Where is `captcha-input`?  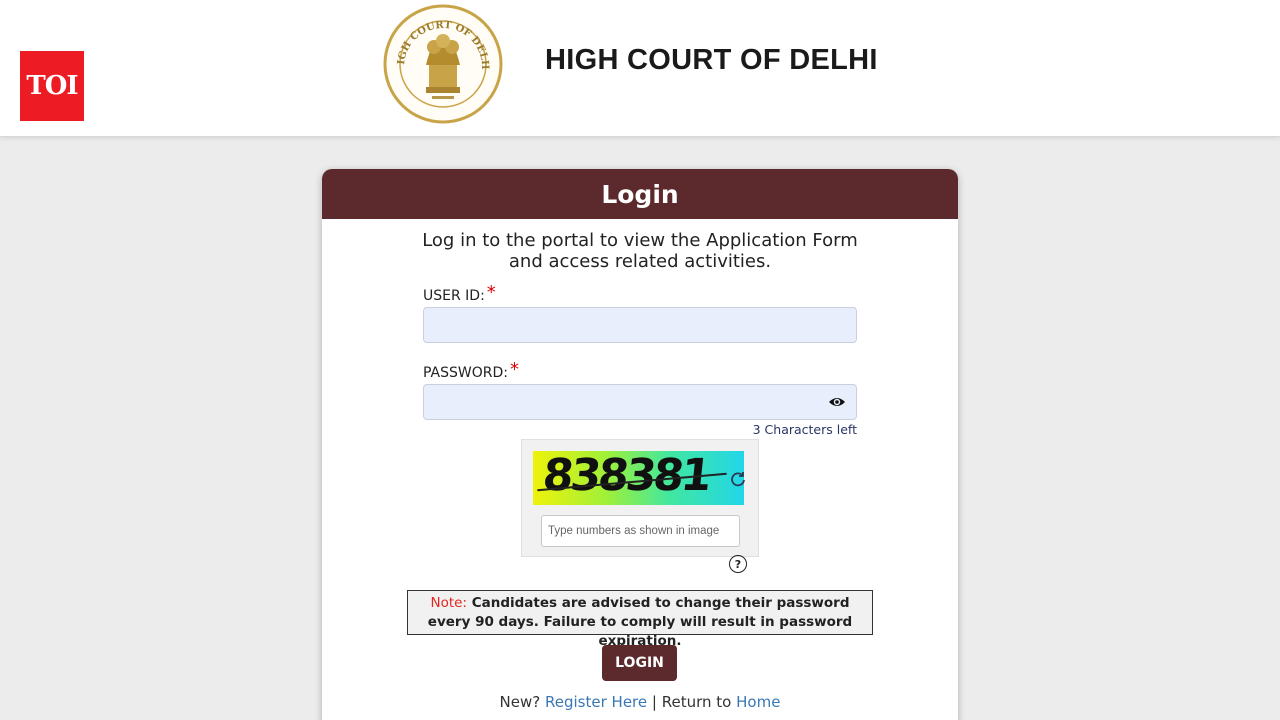
captcha-input is located at coordinates (640, 531).